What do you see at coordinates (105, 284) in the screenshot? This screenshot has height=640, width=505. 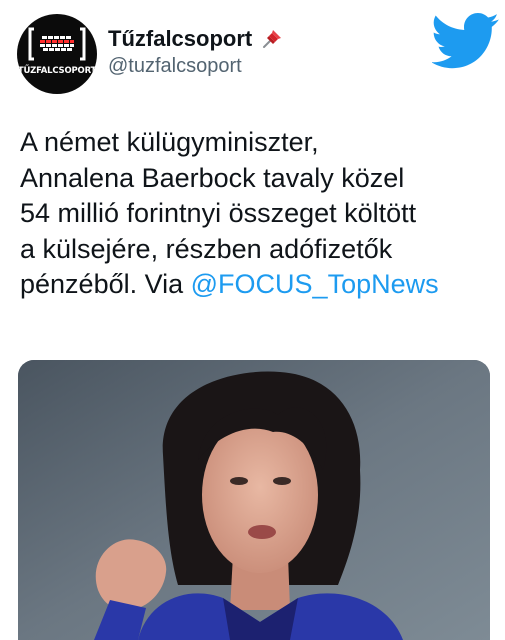 I see `tweet-text-prefix: pénzéből. Via` at bounding box center [105, 284].